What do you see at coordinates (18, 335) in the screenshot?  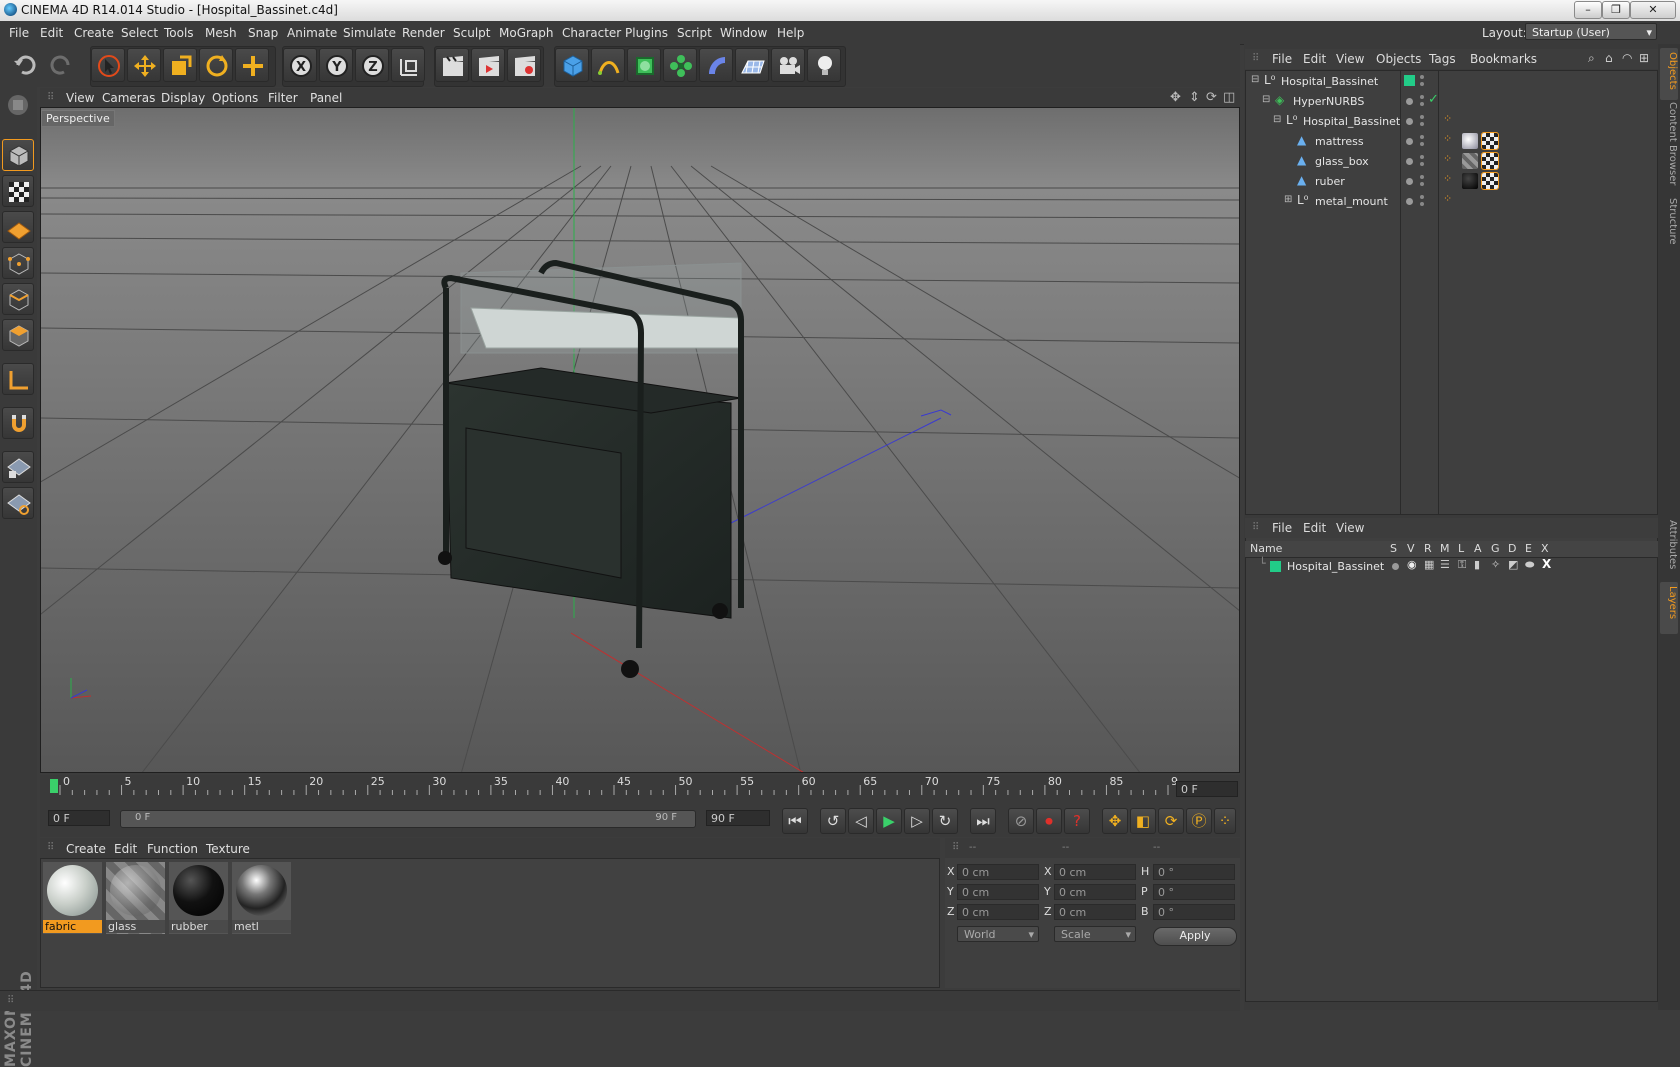 I see `polygons-mode-button` at bounding box center [18, 335].